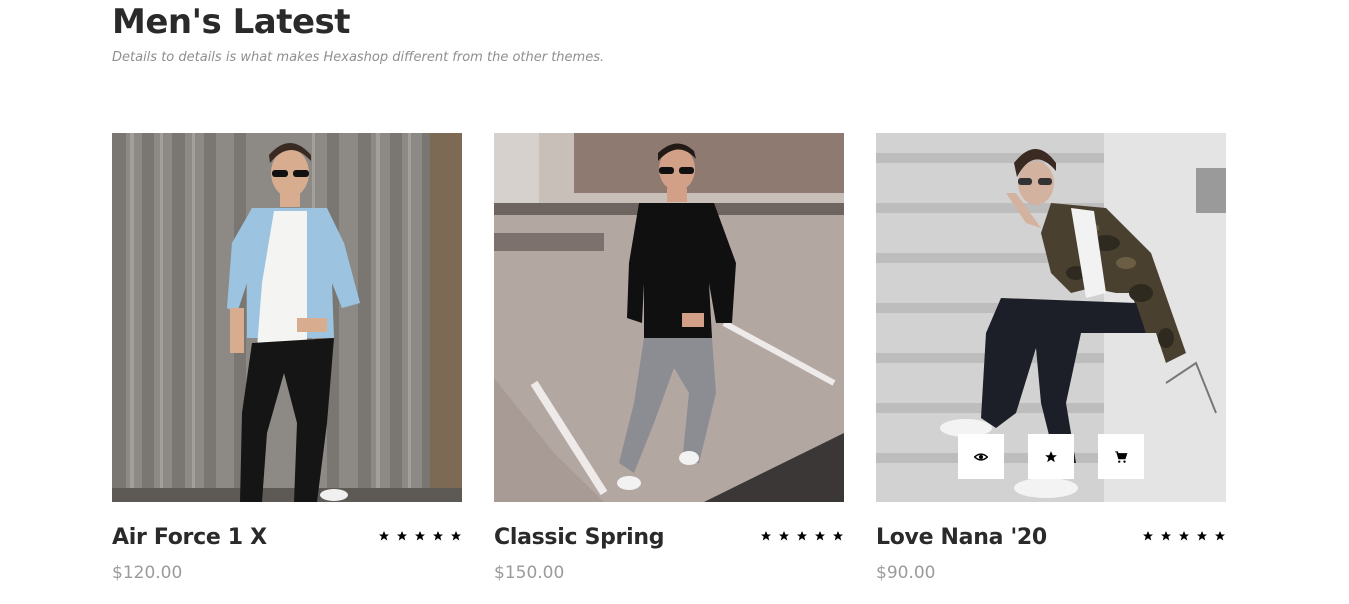 The width and height of the screenshot is (1349, 604). I want to click on product-price: $90.00, so click(906, 573).